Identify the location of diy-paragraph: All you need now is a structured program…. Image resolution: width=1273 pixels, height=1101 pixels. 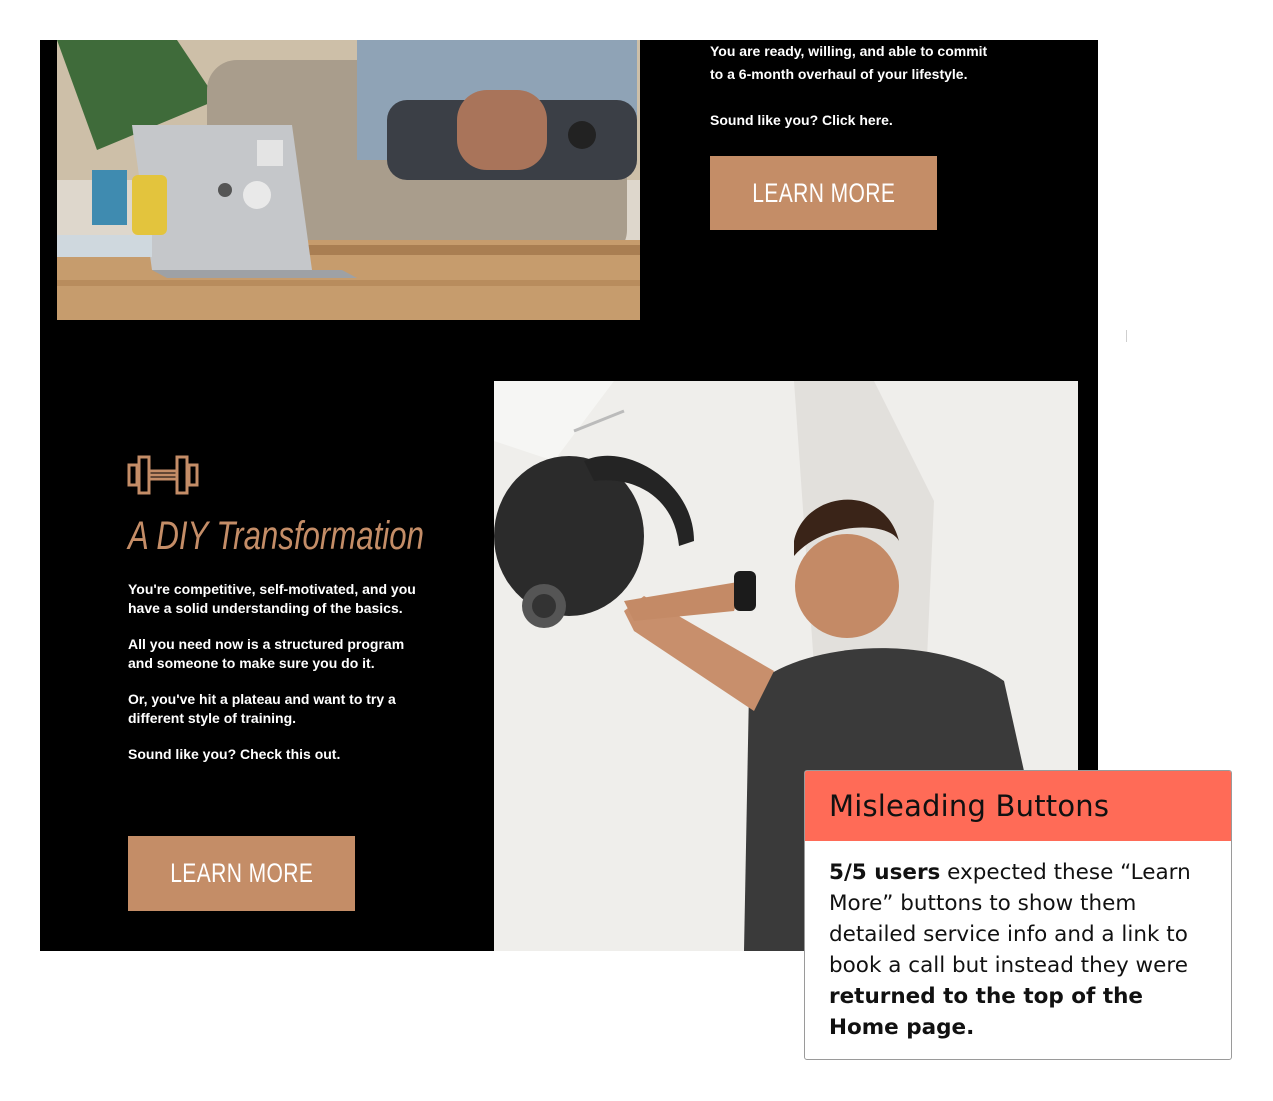
(266, 653).